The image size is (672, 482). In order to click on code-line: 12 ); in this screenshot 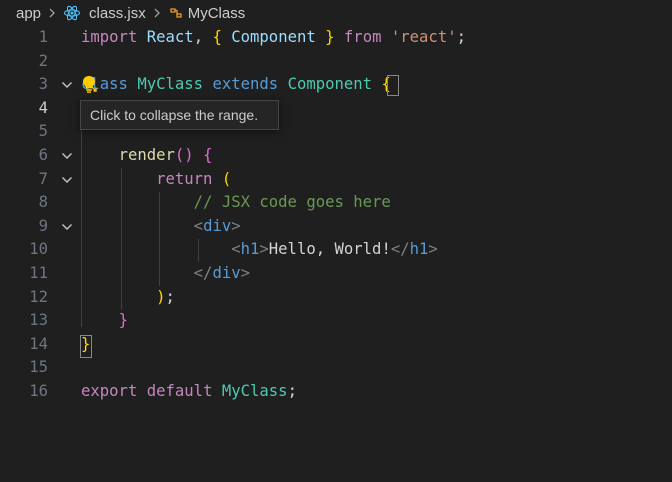, I will do `click(336, 298)`.